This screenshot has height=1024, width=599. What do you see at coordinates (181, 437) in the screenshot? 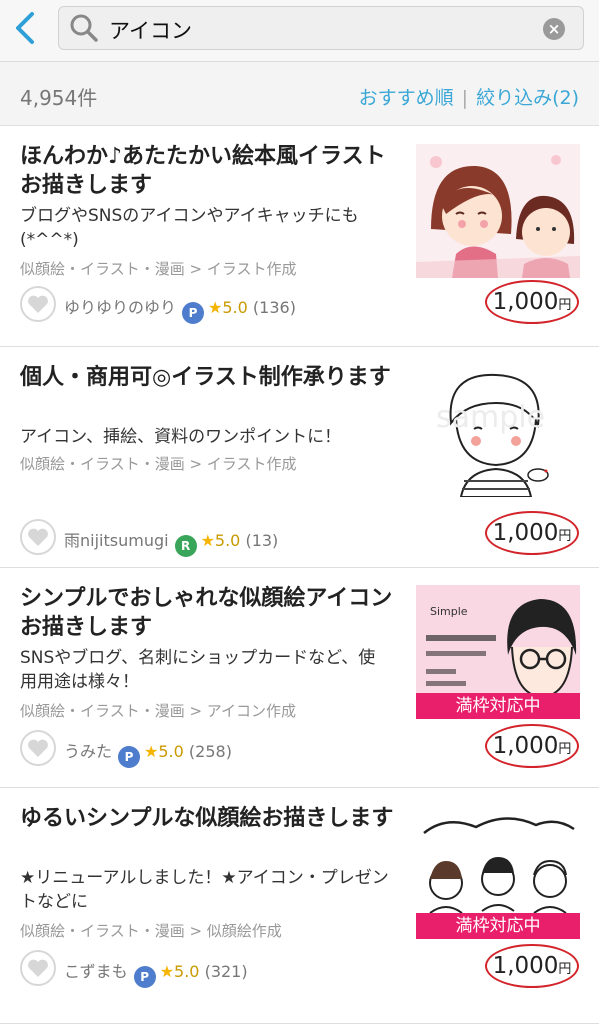
I see `item-description: アイコン、挿絵、資料のワンポイントに！` at bounding box center [181, 437].